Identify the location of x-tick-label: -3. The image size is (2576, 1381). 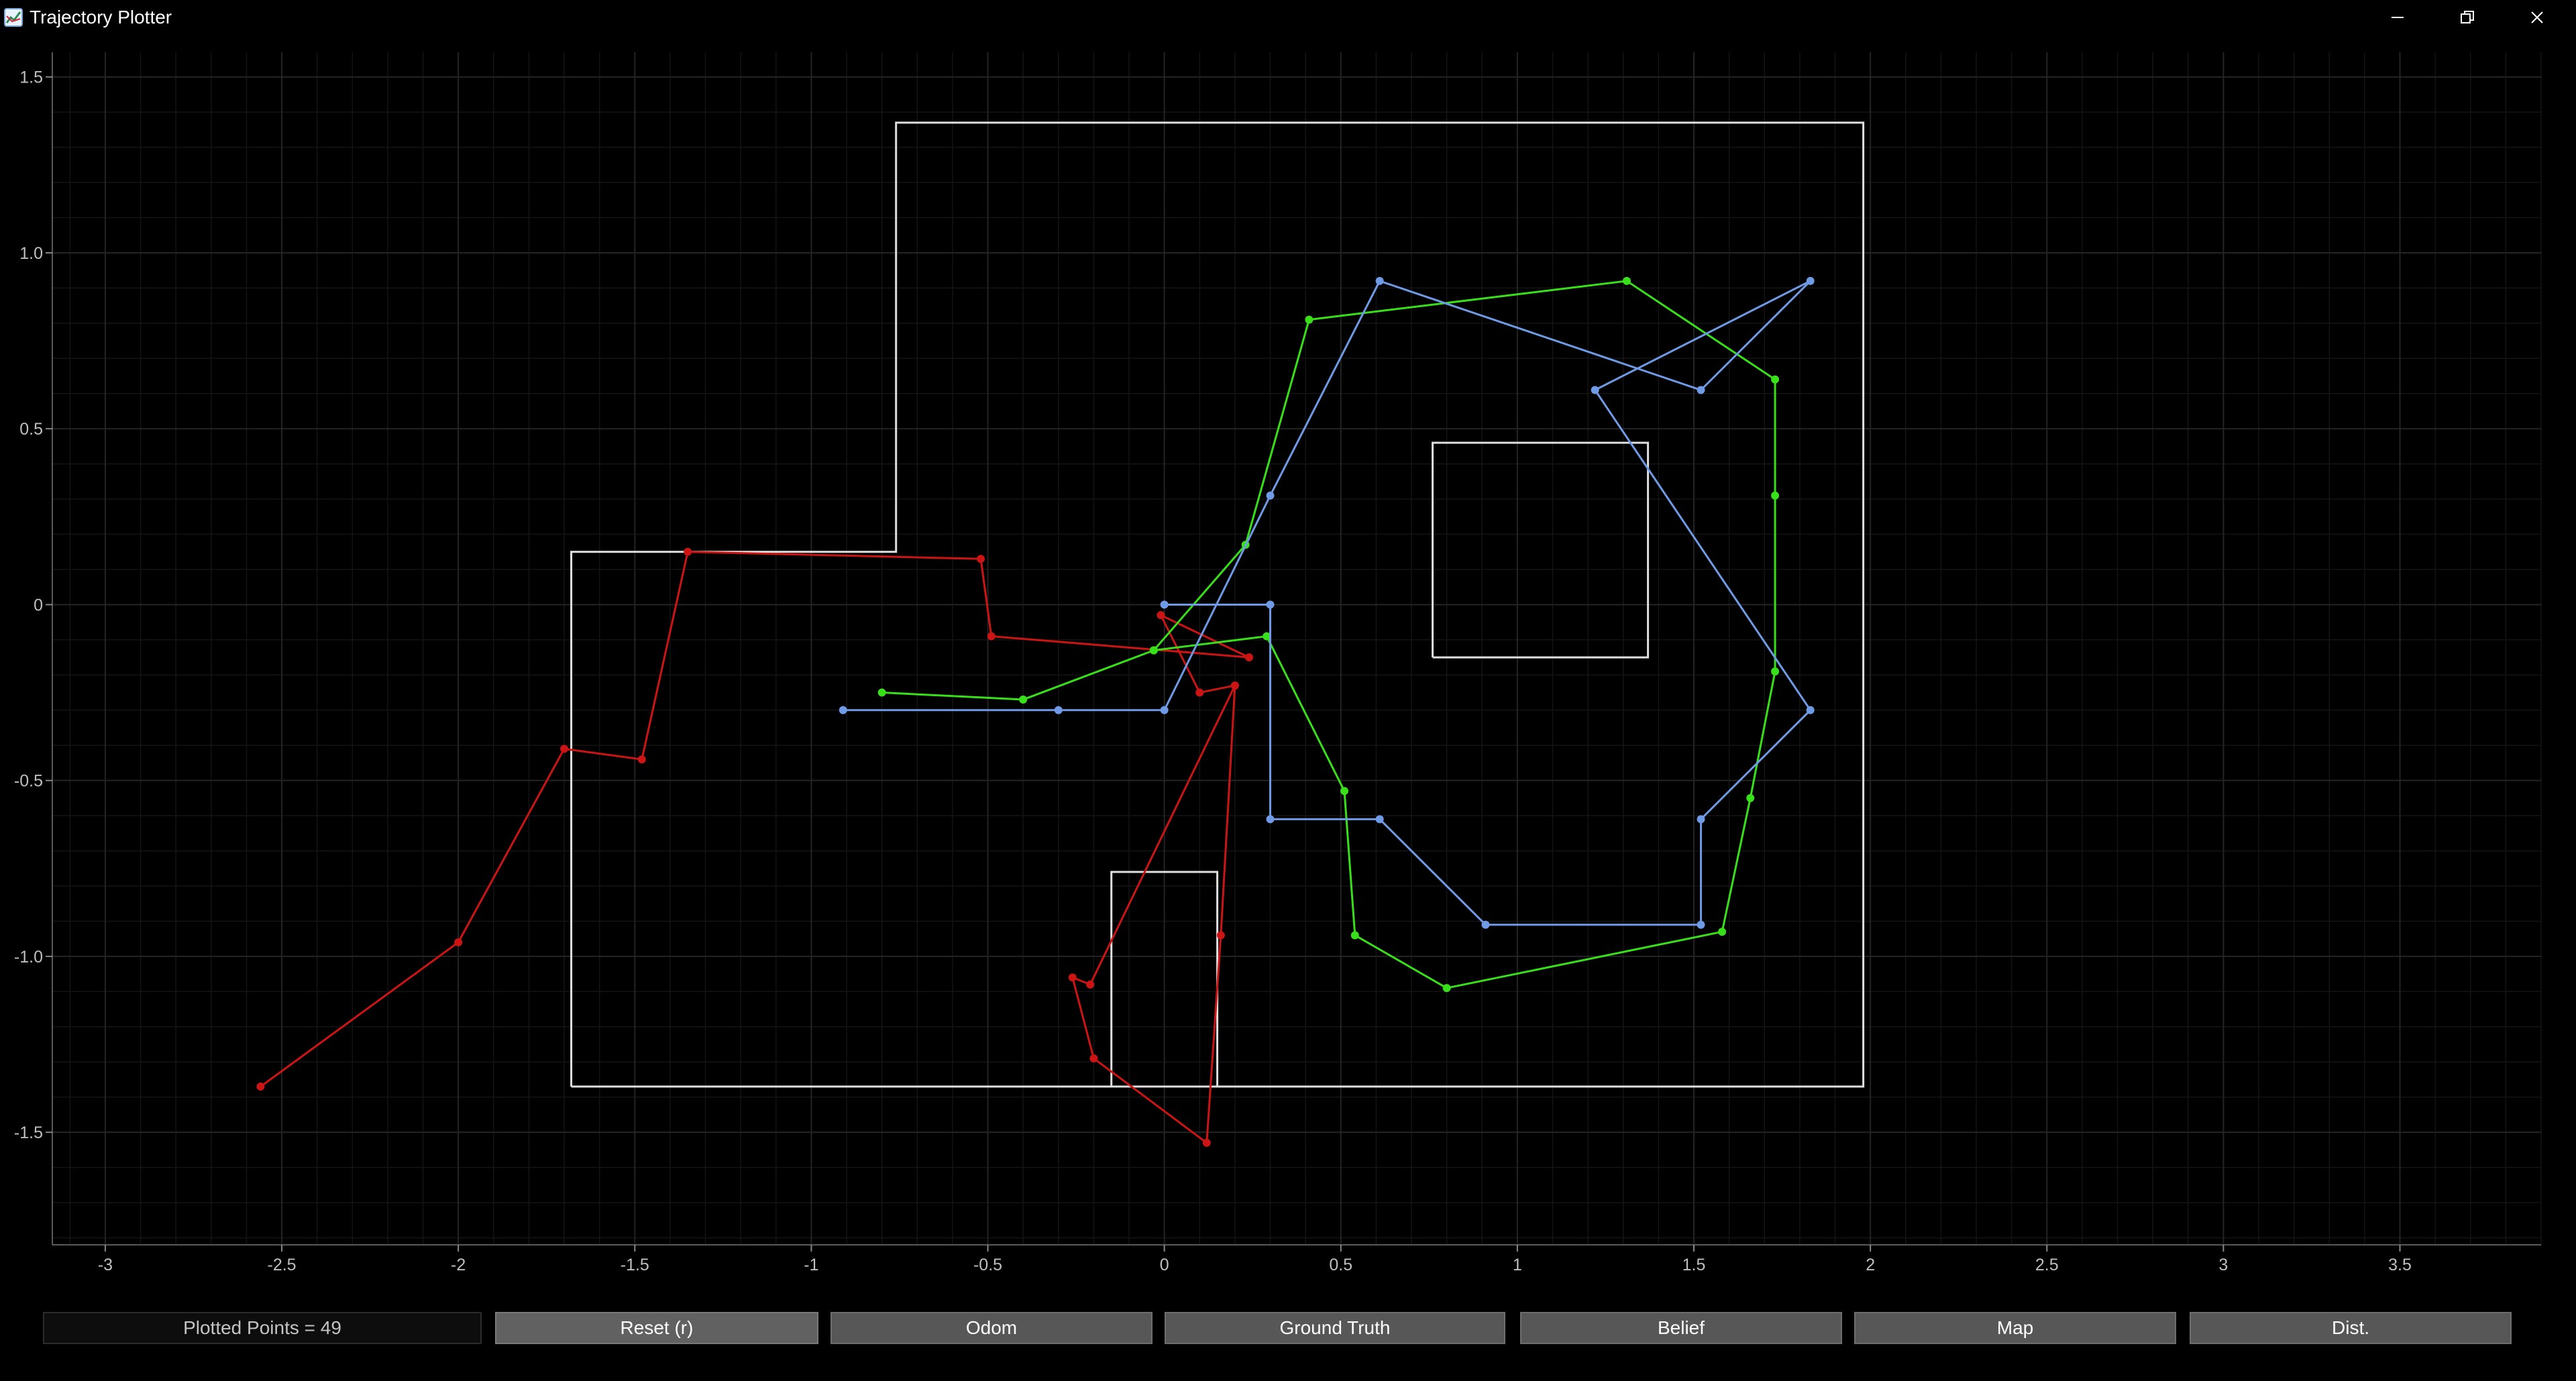
(105, 1265).